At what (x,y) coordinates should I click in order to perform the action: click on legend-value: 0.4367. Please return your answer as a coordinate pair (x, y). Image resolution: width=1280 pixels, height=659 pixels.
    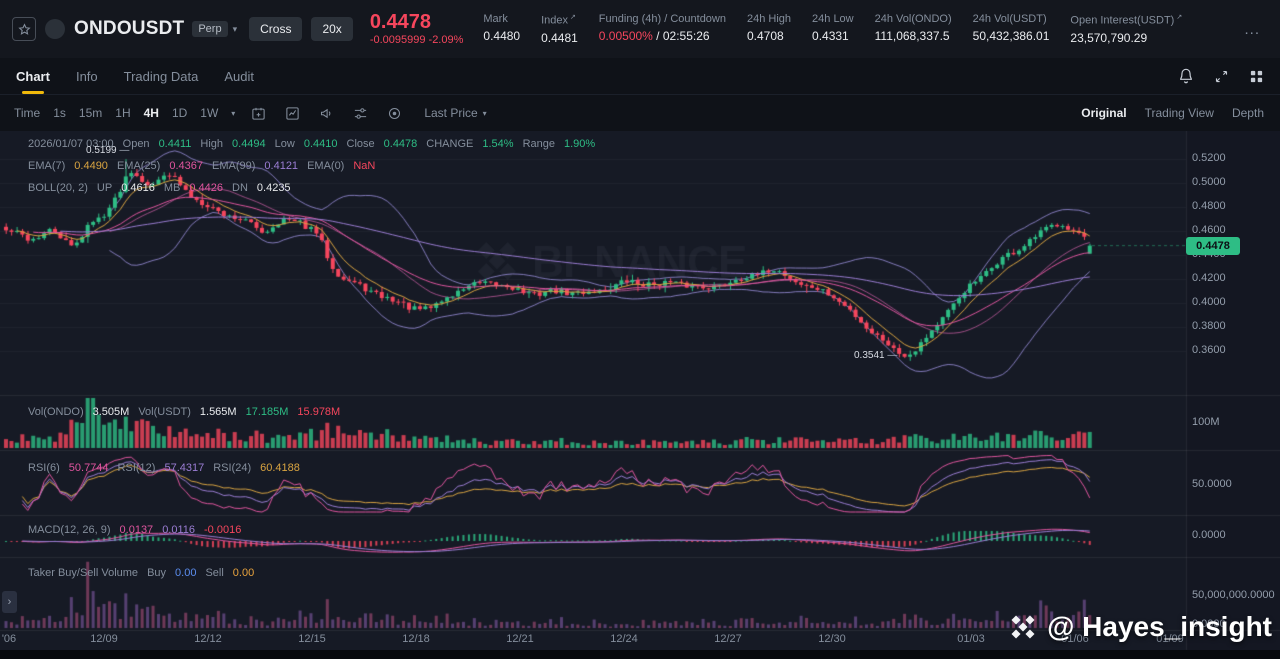
    Looking at the image, I should click on (186, 166).